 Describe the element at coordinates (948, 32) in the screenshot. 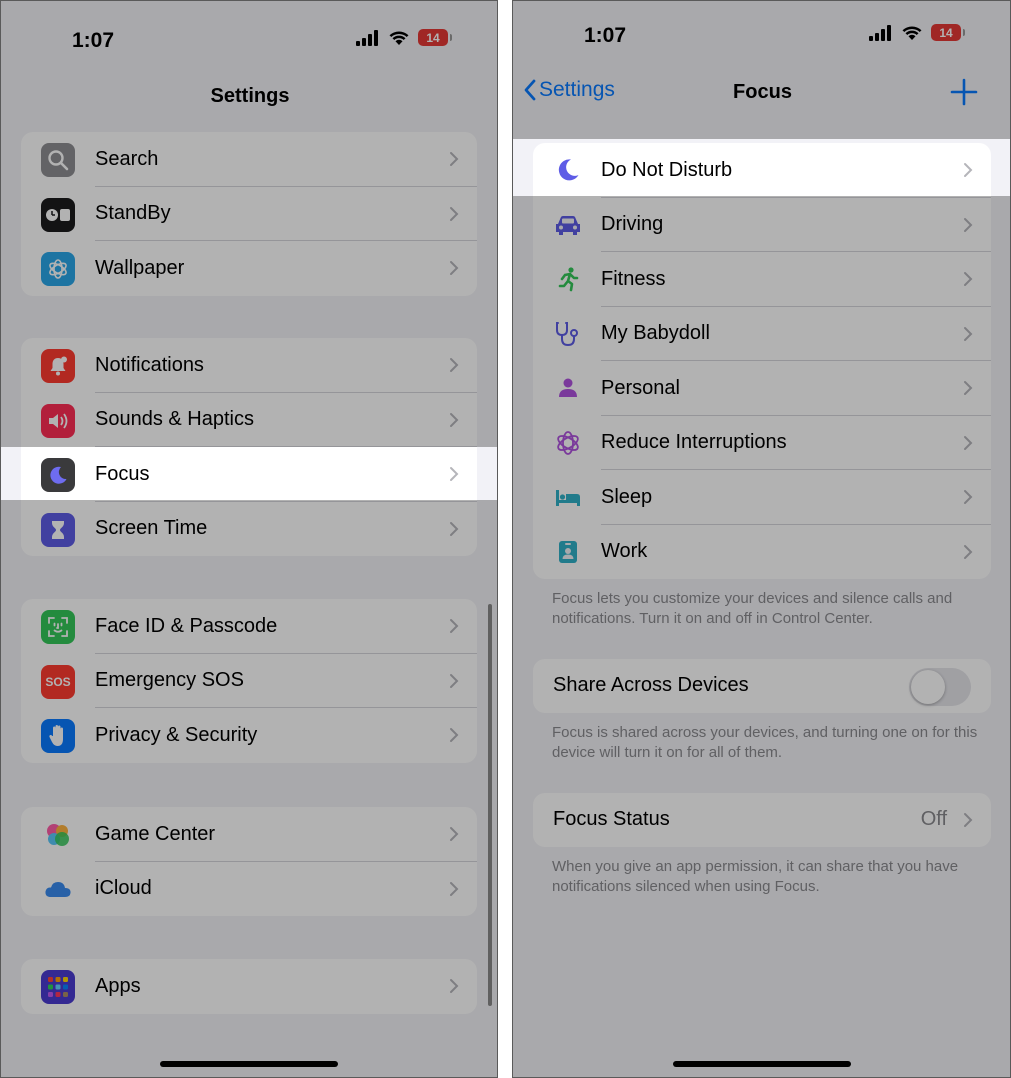

I see `battery-indicator: 14` at that location.